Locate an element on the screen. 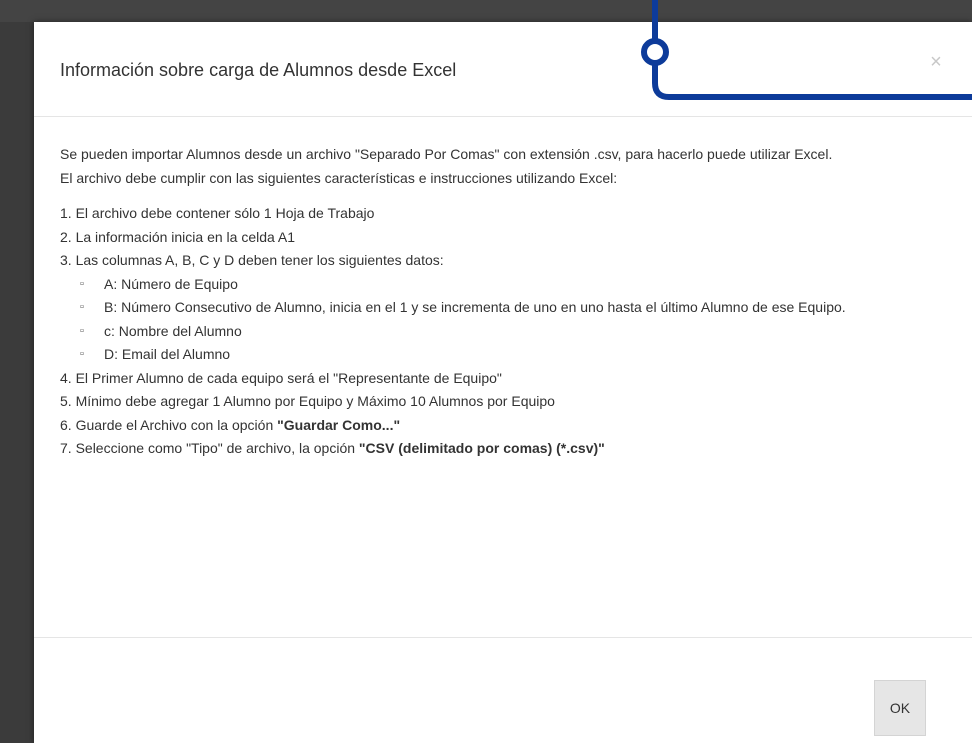  backdrop-top-strip is located at coordinates (486, 11).